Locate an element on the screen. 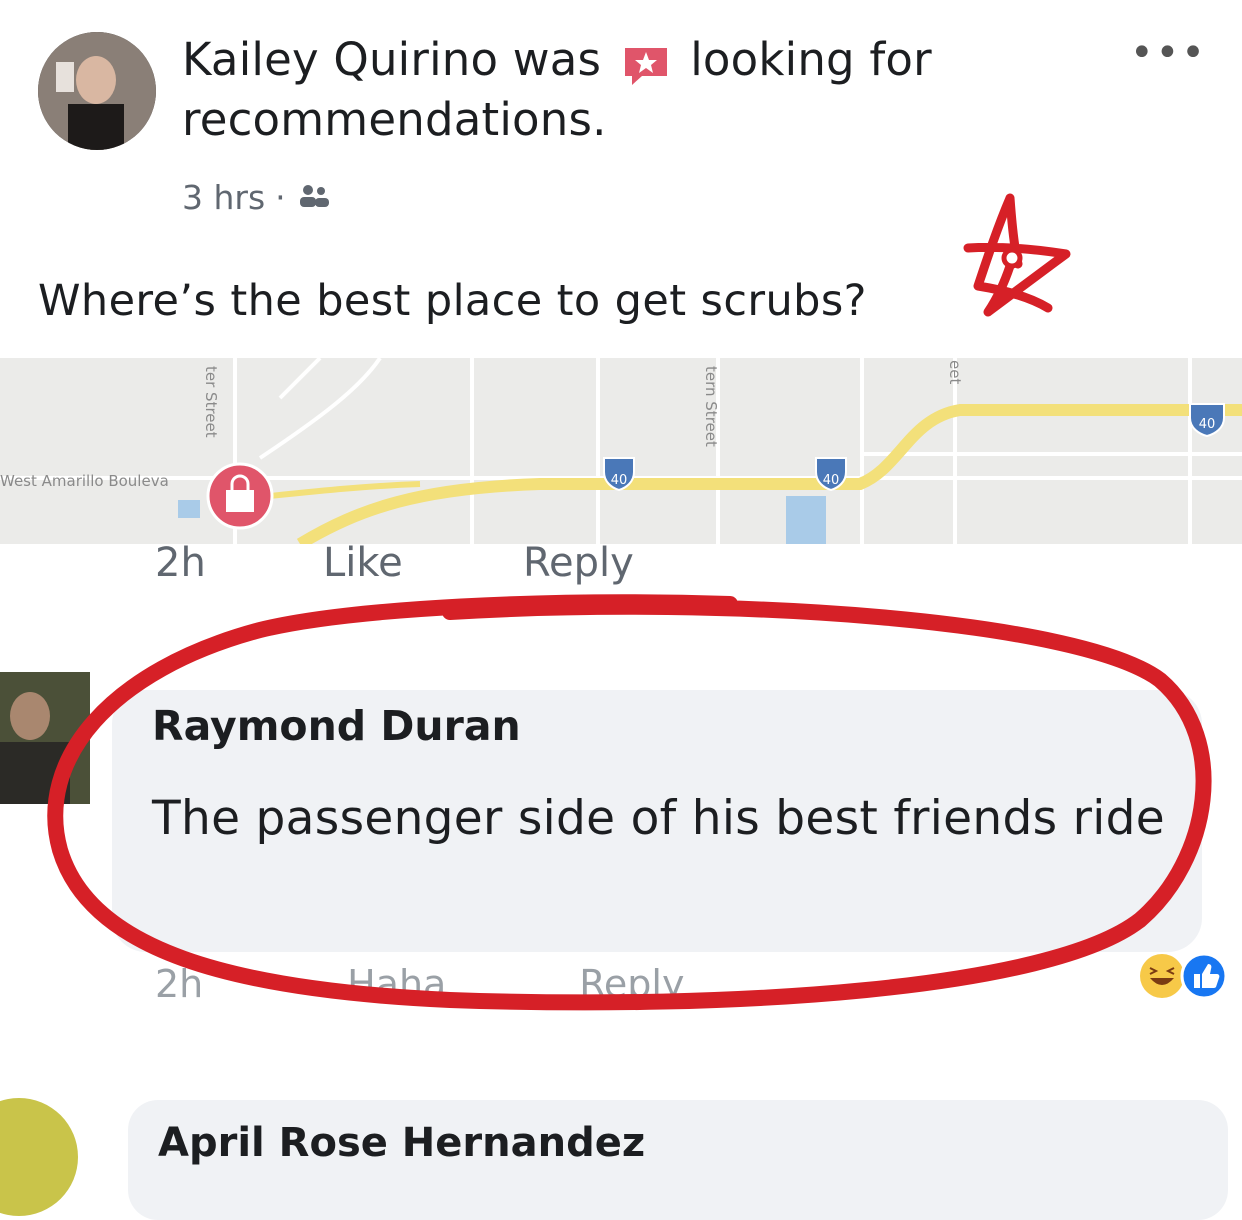 The height and width of the screenshot is (1220, 1242). next-comment-author-name: April Rose Hernandez is located at coordinates (401, 1143).